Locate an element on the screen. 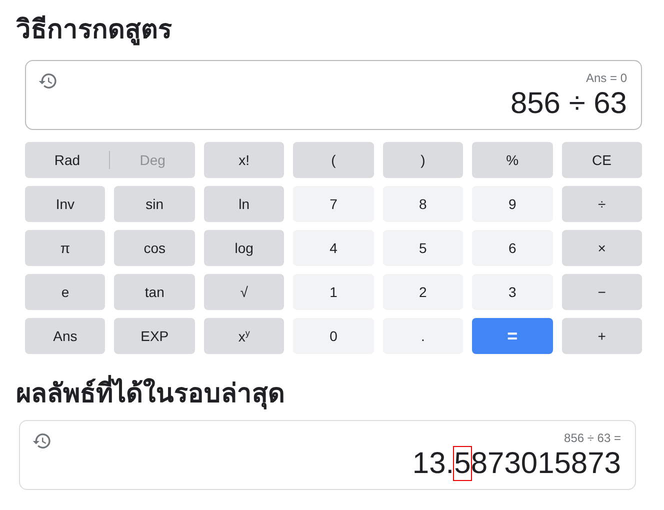 Image resolution: width=664 pixels, height=510 pixels. angle-mode-toggle: Rad is located at coordinates (67, 160).